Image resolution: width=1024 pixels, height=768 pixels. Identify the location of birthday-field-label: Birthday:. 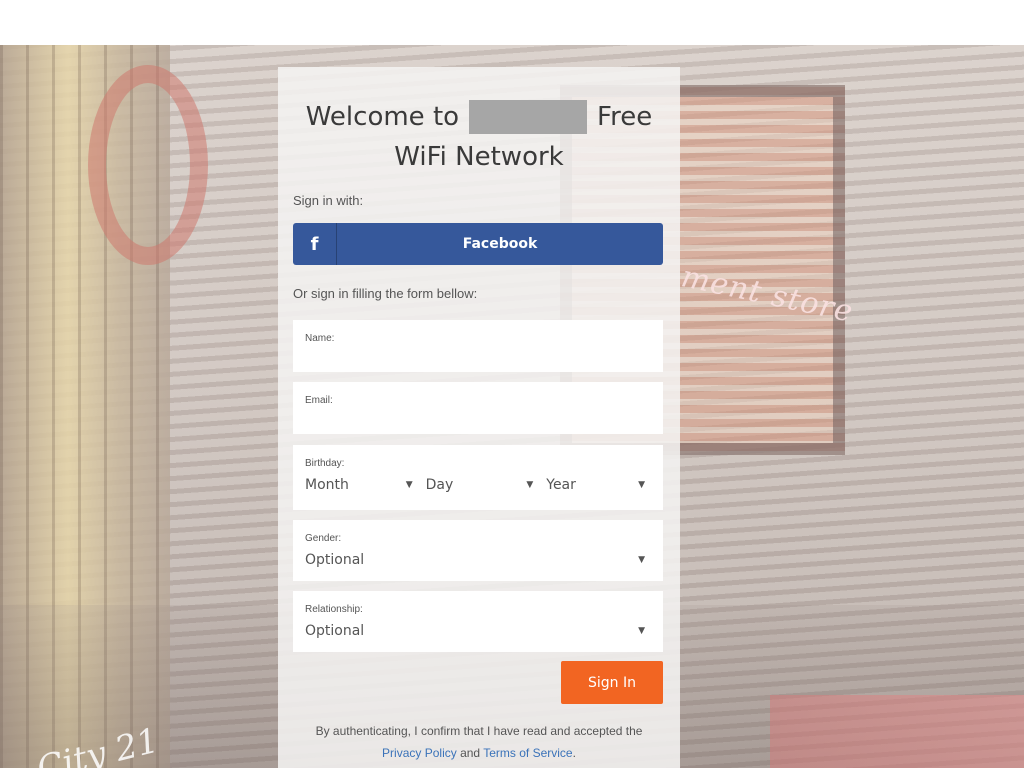
(325, 463).